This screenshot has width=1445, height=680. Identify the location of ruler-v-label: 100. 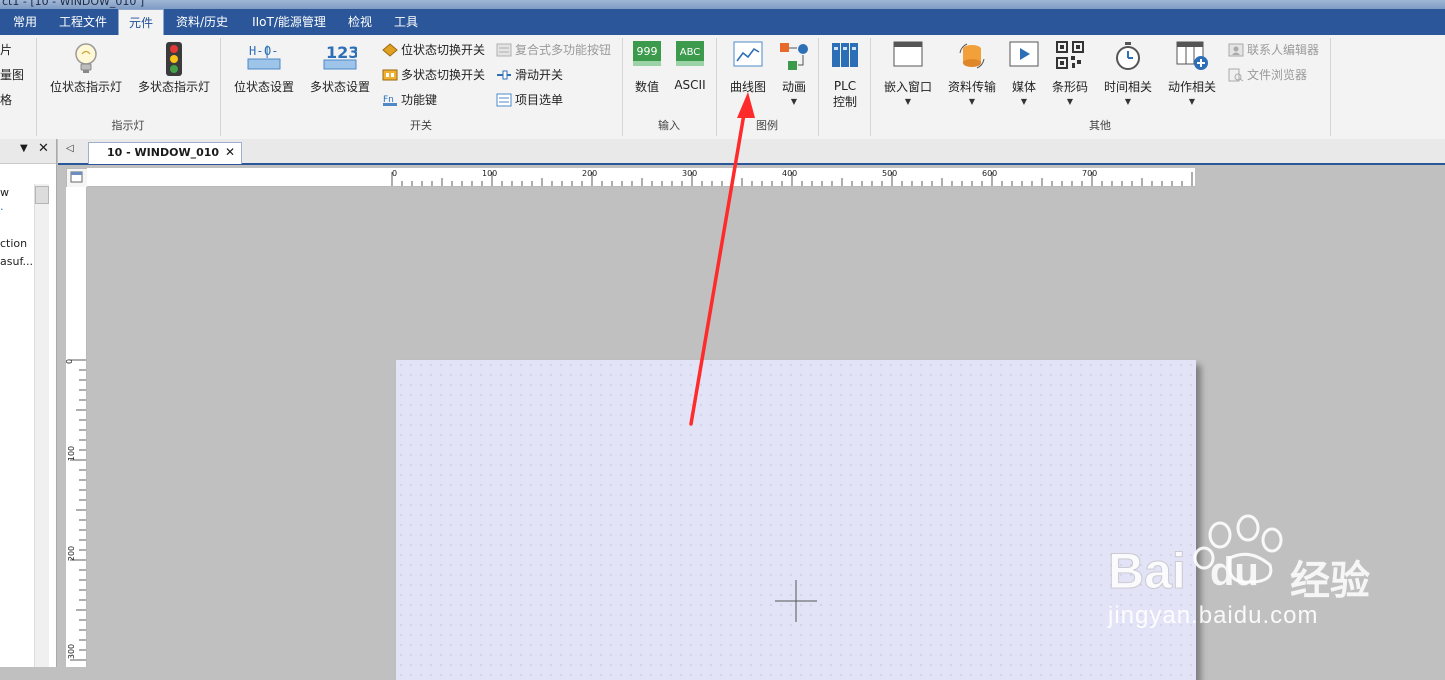
(72, 453).